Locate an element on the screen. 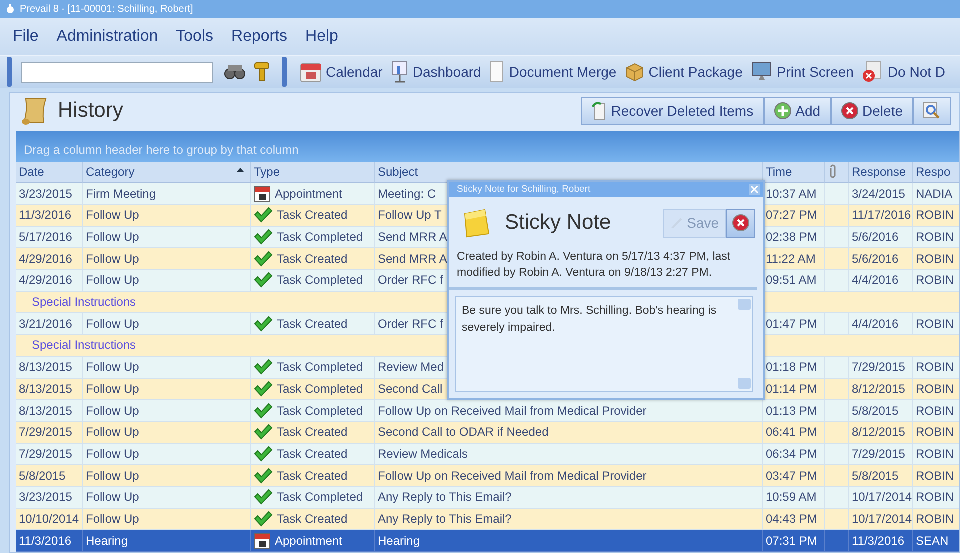 Image resolution: width=960 pixels, height=553 pixels. table-cell: Follow Up on Received Mail from Medical Provider is located at coordinates (569, 411).